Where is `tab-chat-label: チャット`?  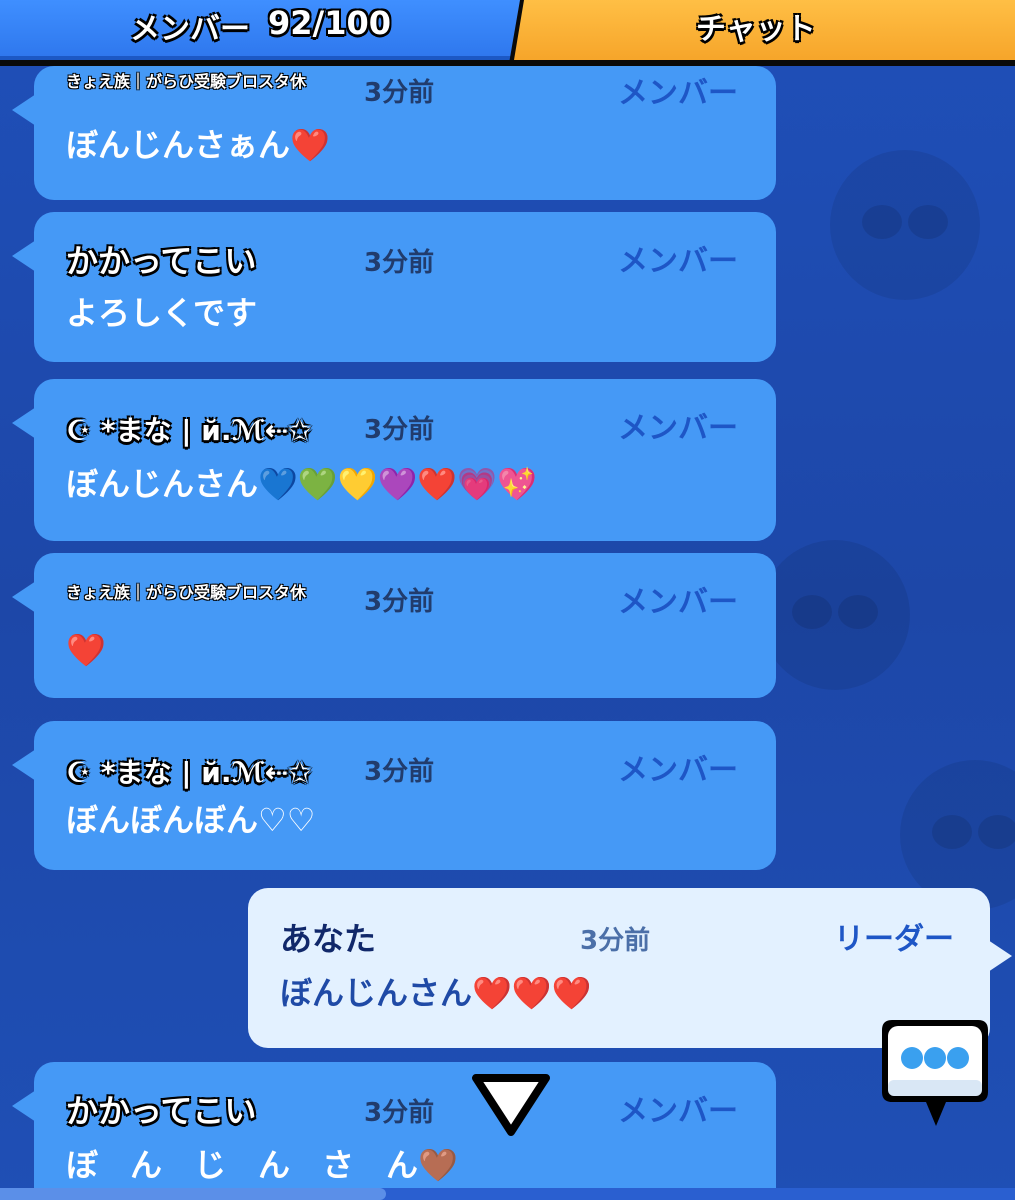 tab-chat-label: チャット is located at coordinates (756, 29).